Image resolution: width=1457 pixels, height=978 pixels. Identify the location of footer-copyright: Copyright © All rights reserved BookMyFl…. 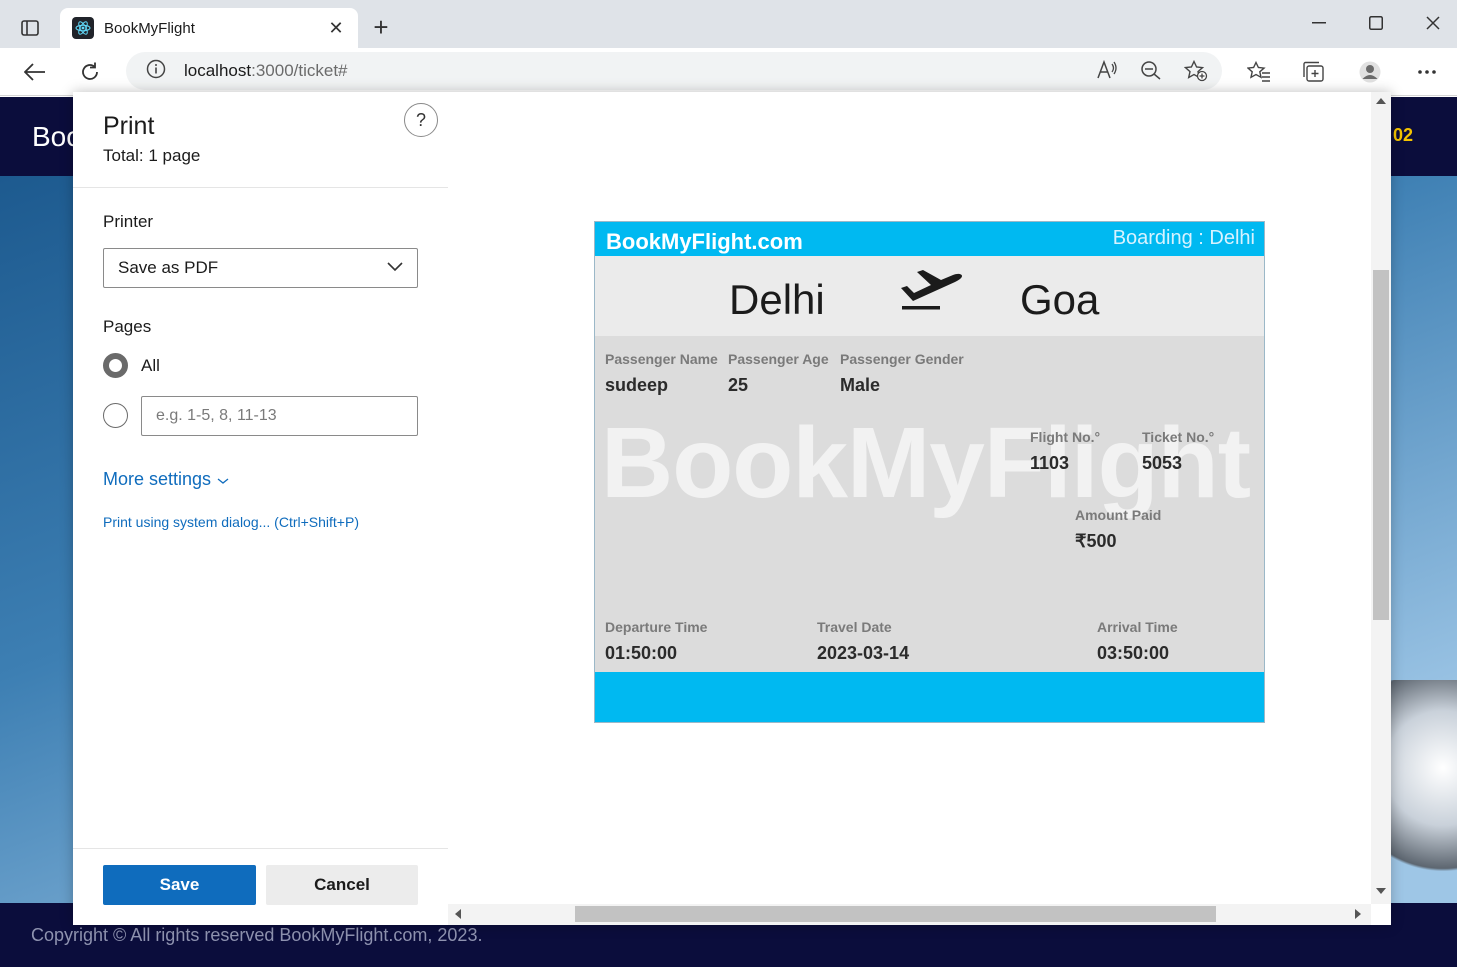
(257, 935).